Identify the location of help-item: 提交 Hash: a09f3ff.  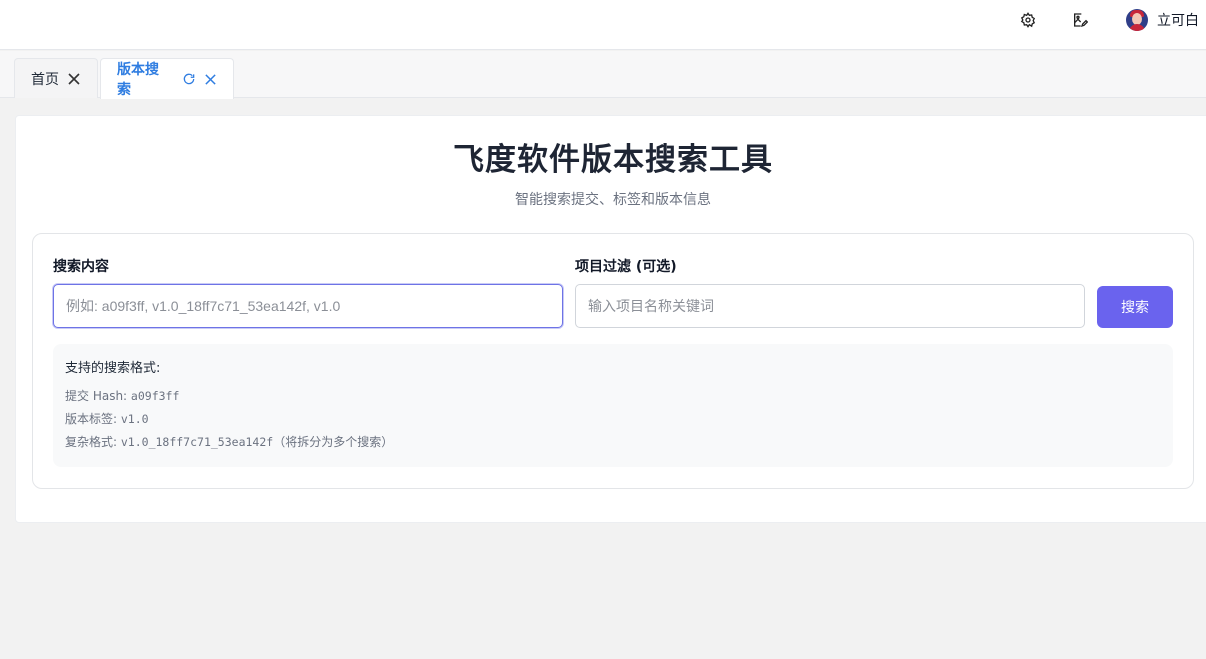
(122, 396).